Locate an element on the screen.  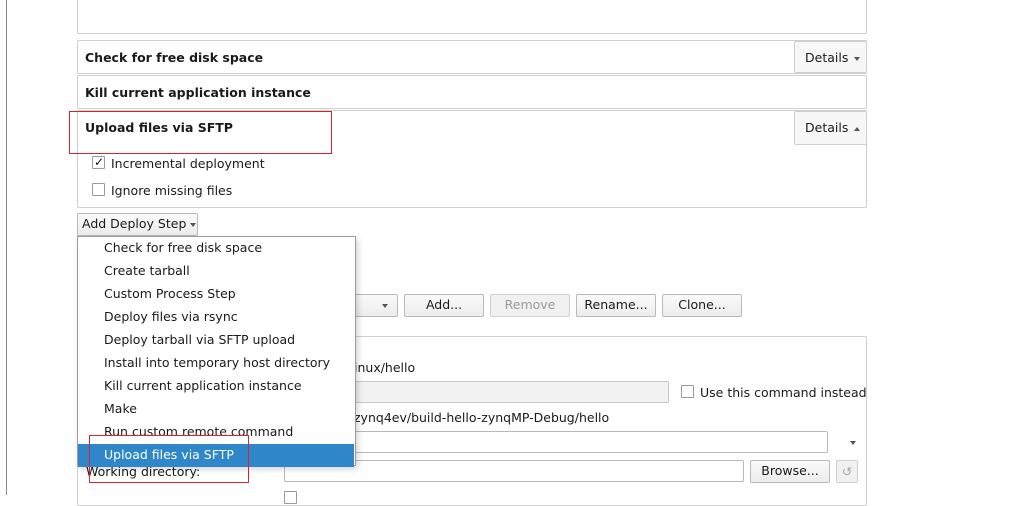
arguments-field is located at coordinates (556, 442).